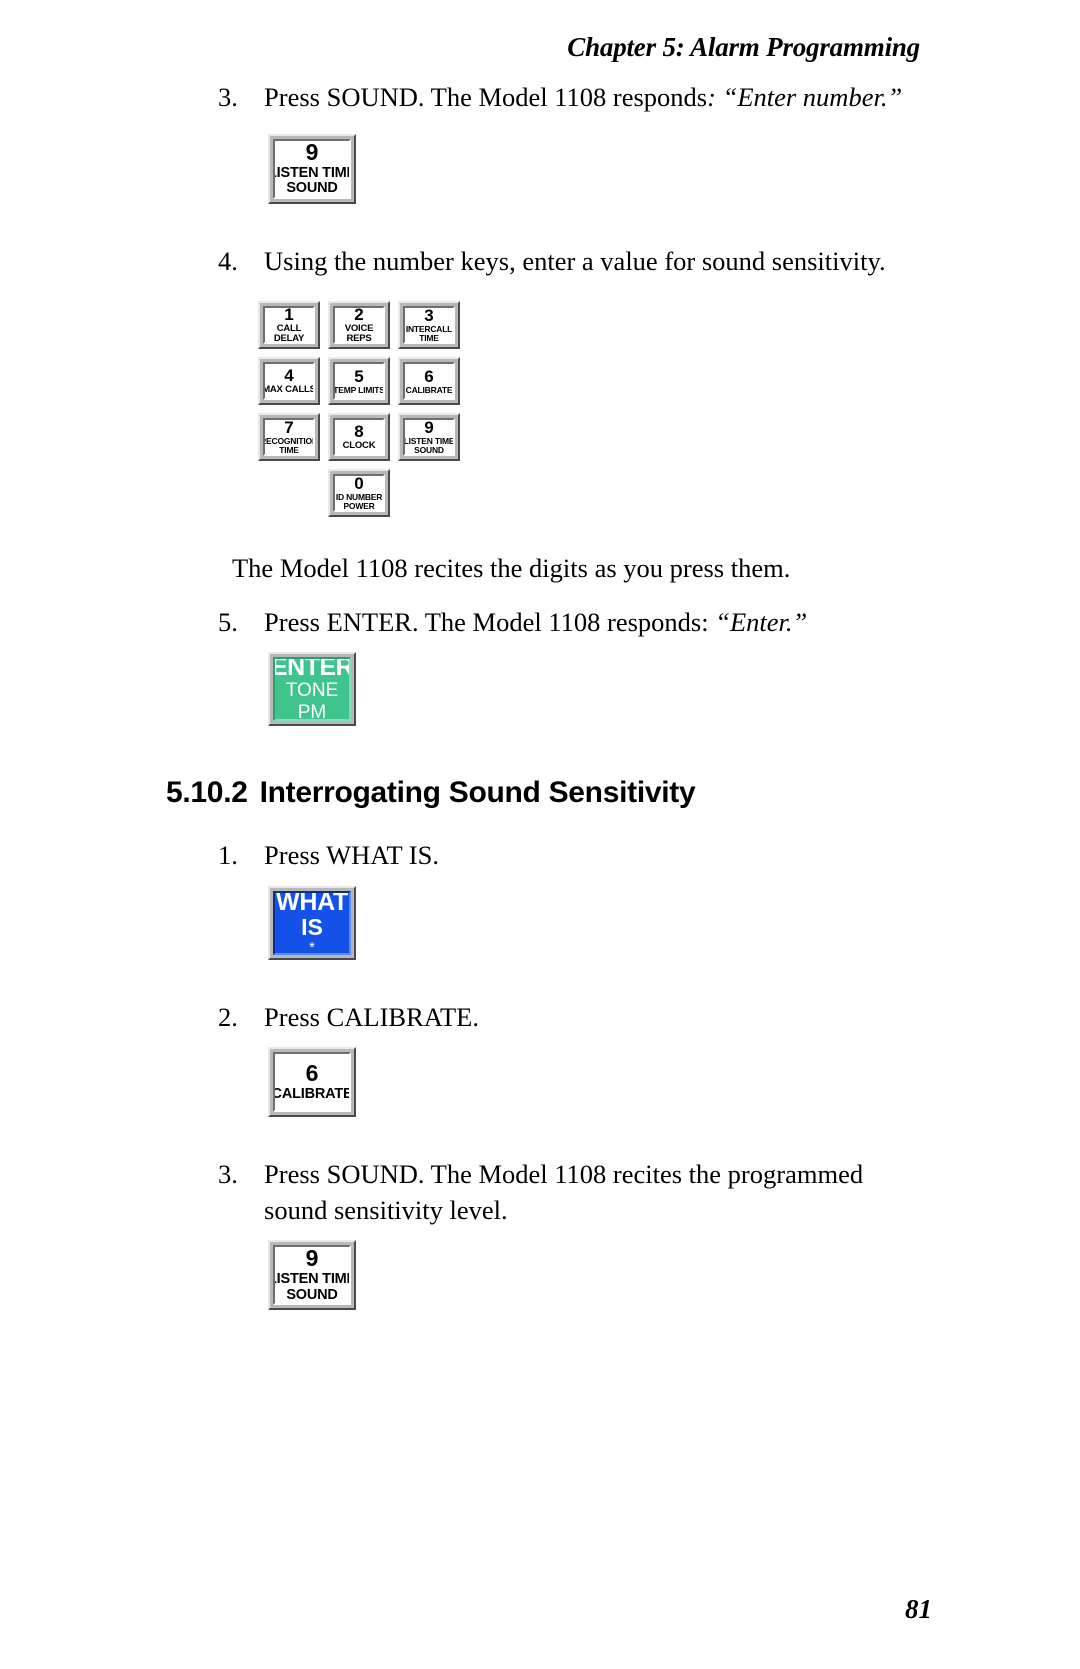 The height and width of the screenshot is (1669, 1080). I want to click on keypad-key-0: 0 ID NUMBER POWER, so click(359, 493).